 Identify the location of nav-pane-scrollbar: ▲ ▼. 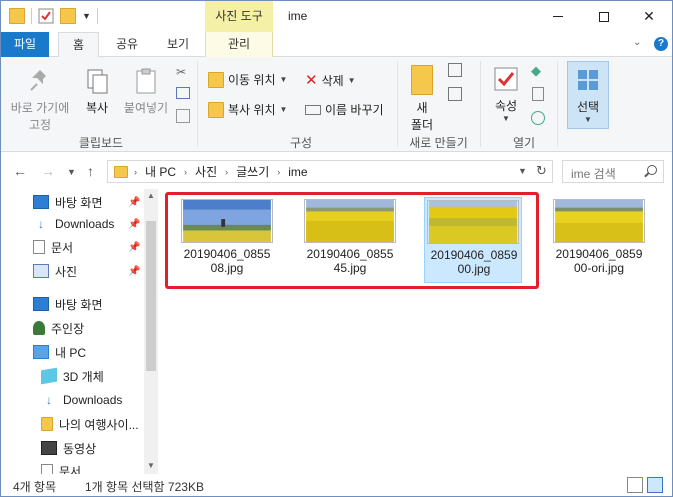
(151, 331).